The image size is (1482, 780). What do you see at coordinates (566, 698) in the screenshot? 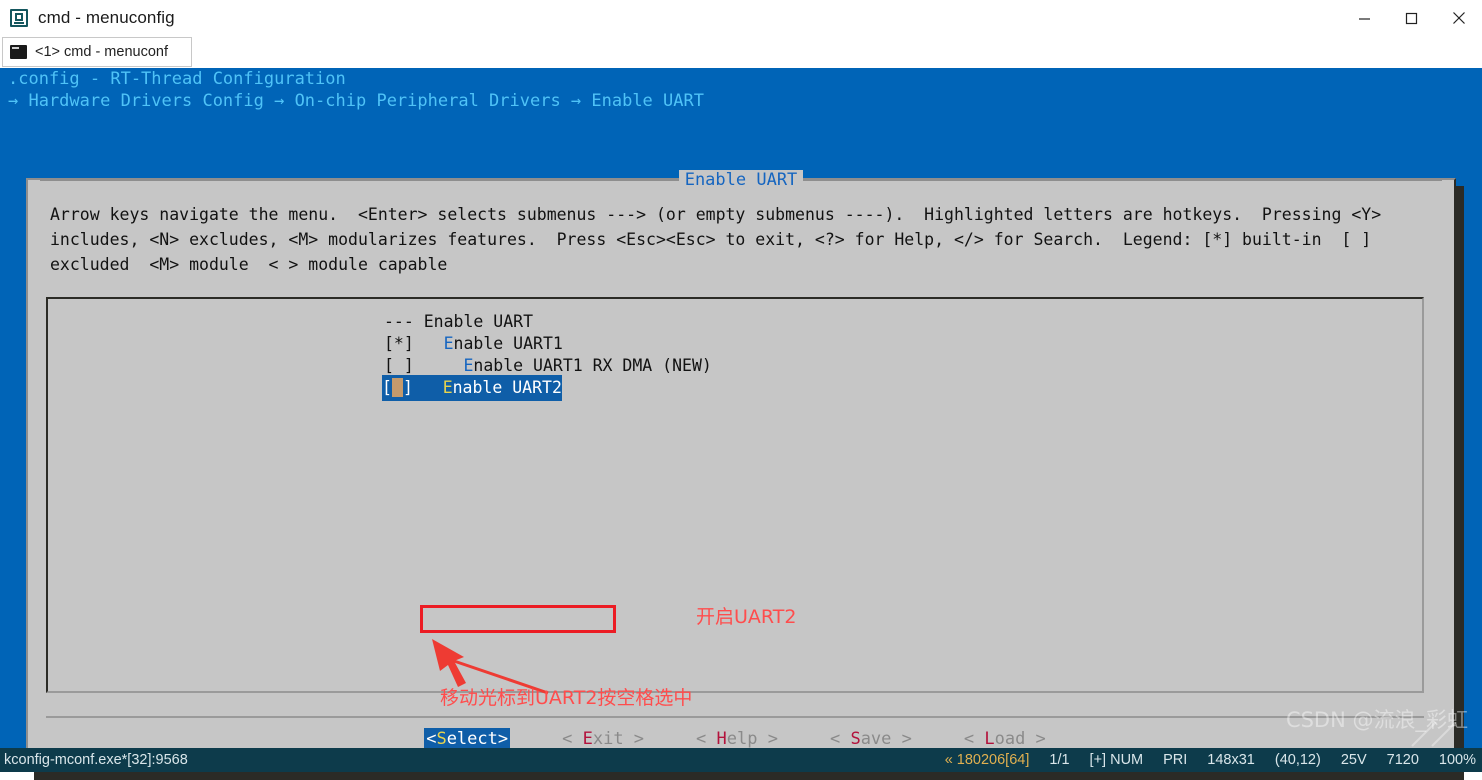
I see `annotation-bottom: 移动光标到UART2按空格选中` at bounding box center [566, 698].